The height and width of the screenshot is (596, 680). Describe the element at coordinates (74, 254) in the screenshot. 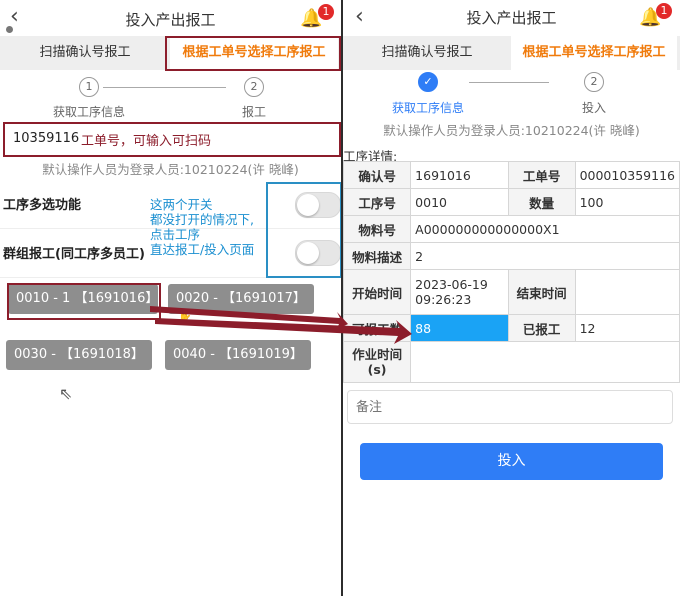

I see `switch-label-group-report: 群组报工(同工序多员工)` at that location.